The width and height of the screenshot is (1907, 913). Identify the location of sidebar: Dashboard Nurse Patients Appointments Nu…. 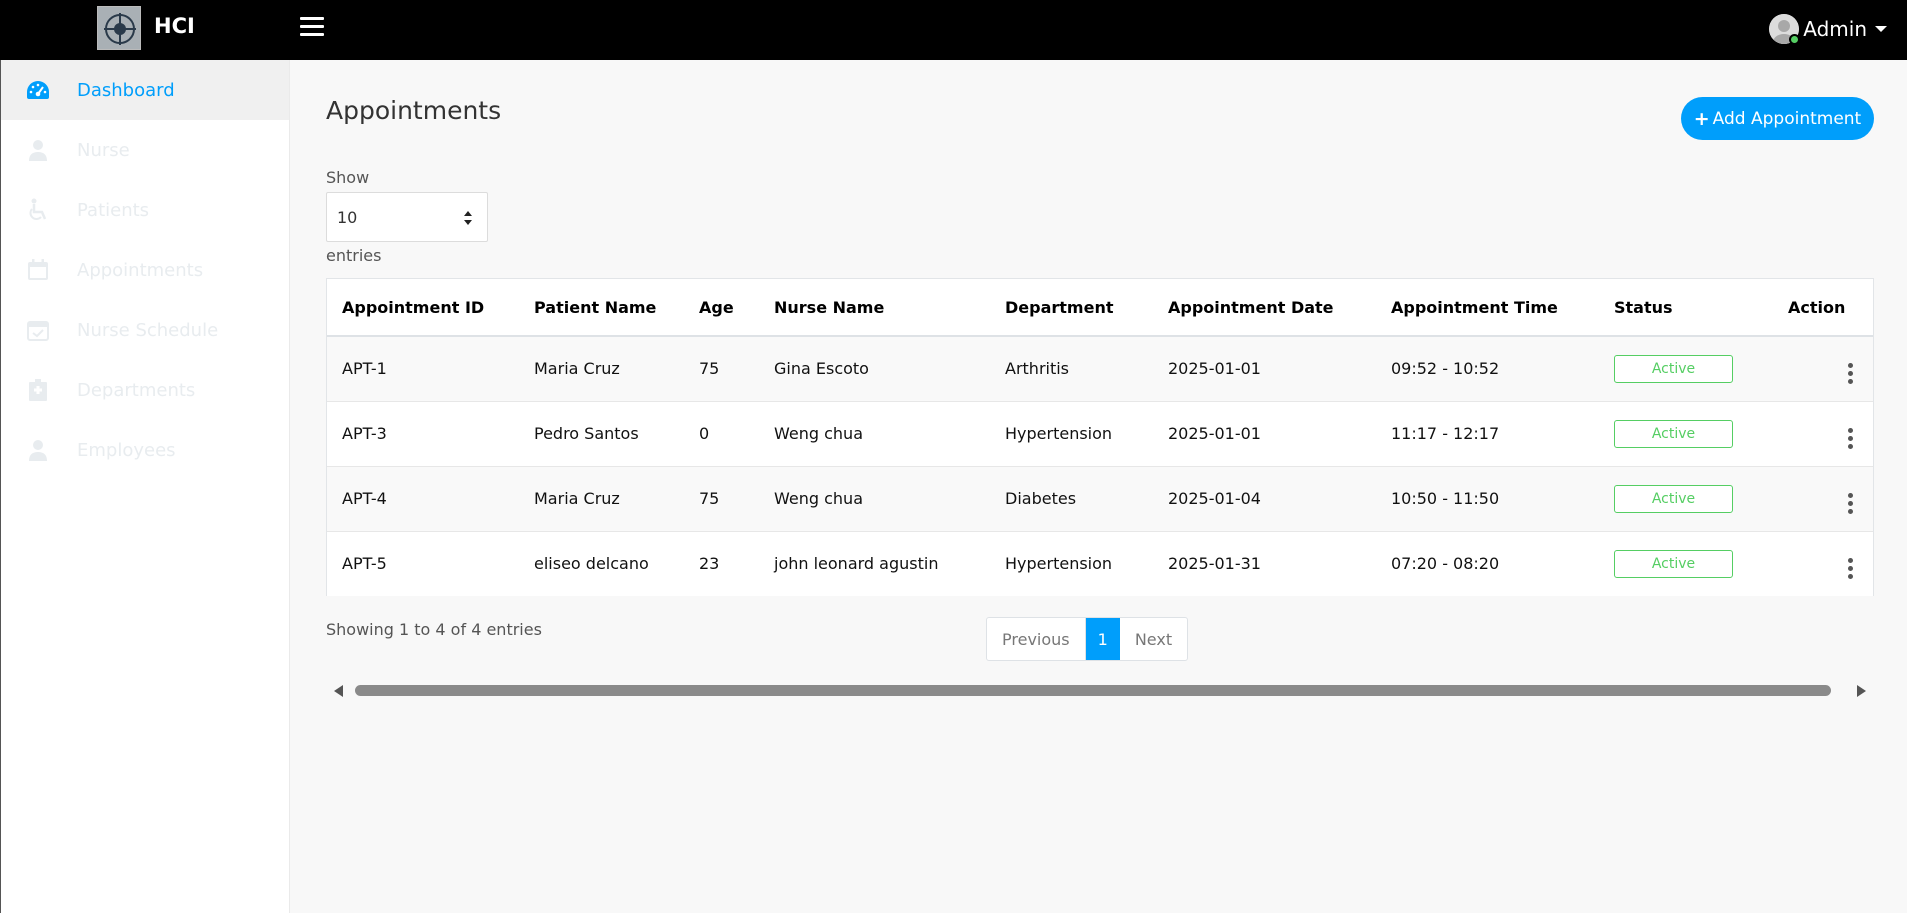
(145, 486).